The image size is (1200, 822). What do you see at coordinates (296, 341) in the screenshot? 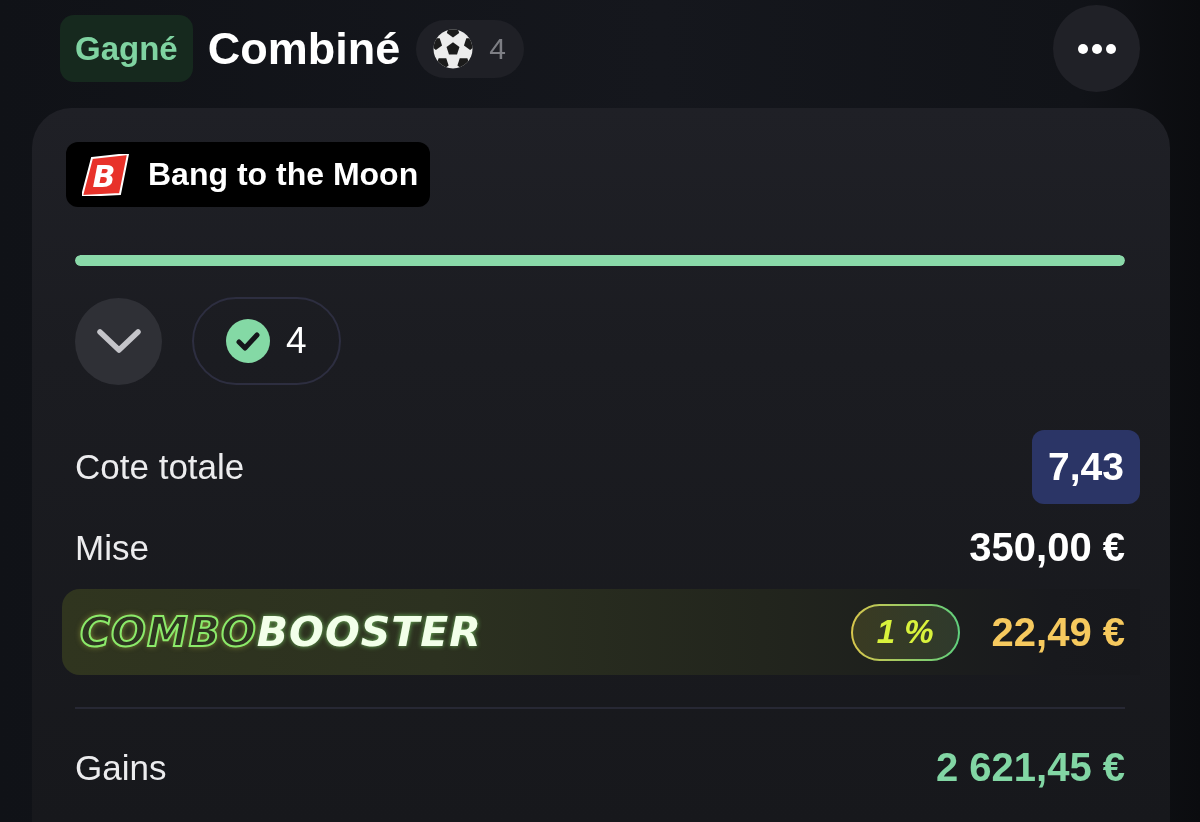
I see `won-count: 4` at bounding box center [296, 341].